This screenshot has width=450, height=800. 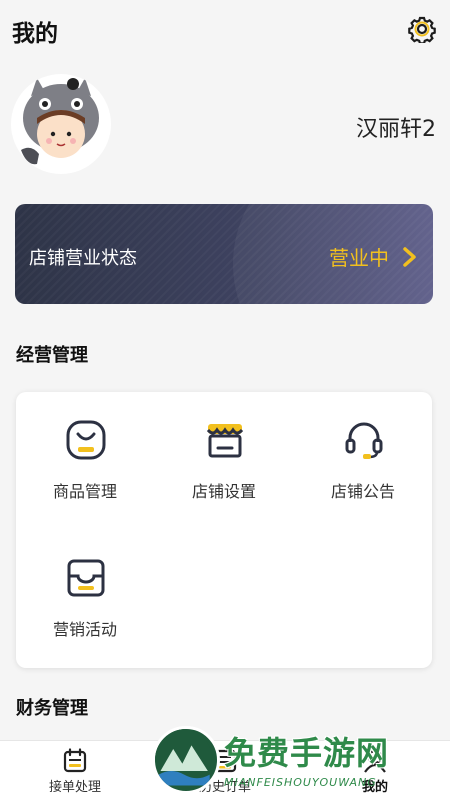 I want to click on business-section-title: 经营管理, so click(x=52, y=355).